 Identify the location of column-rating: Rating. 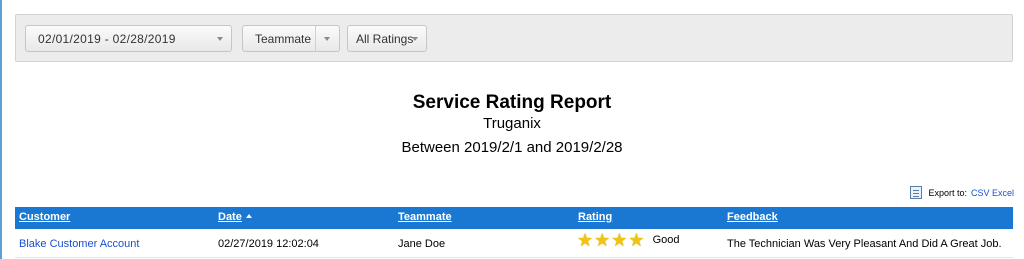
(595, 217).